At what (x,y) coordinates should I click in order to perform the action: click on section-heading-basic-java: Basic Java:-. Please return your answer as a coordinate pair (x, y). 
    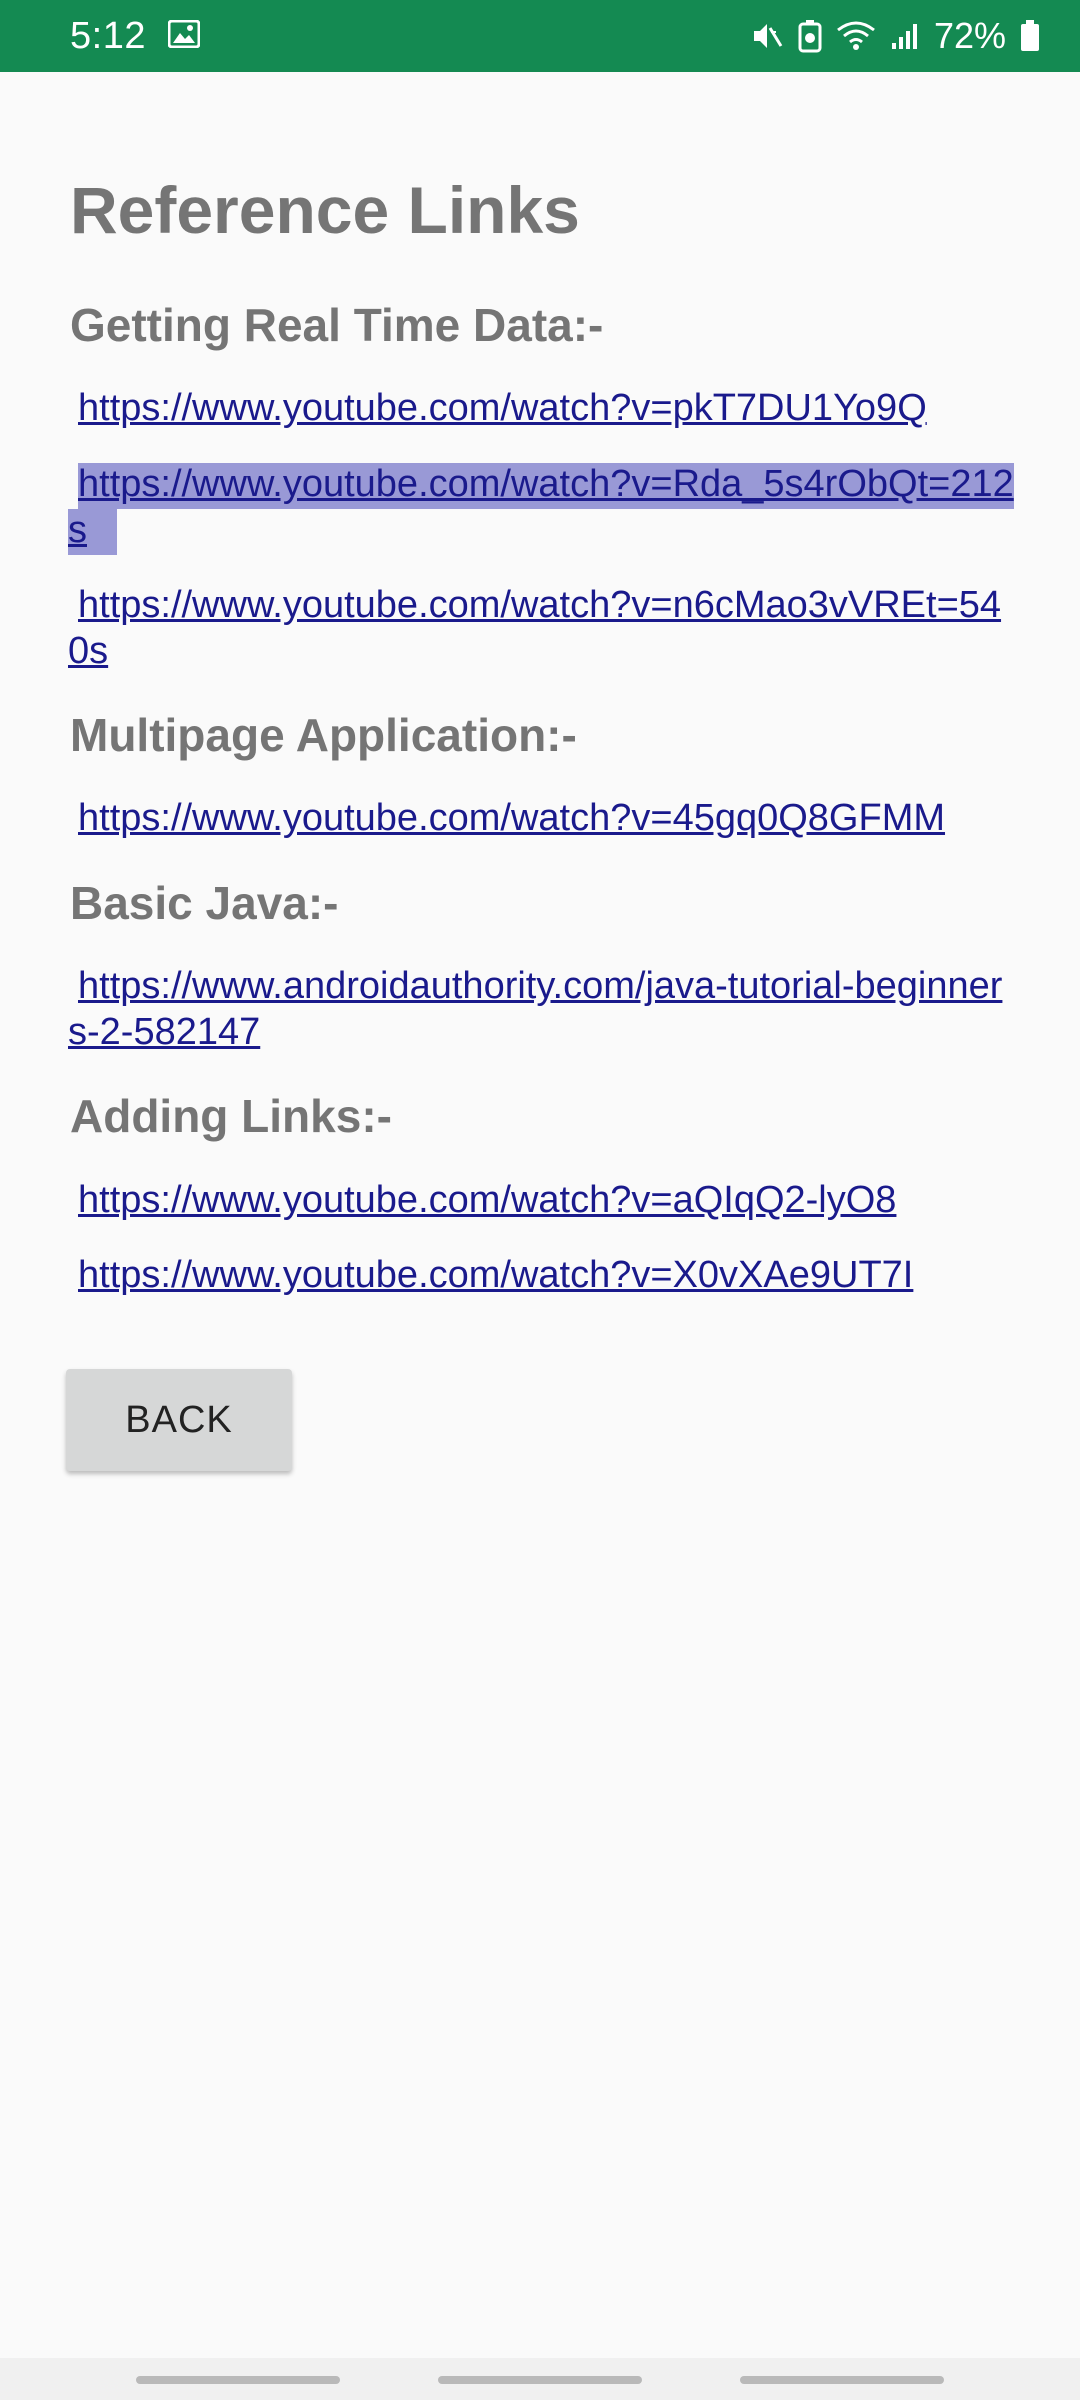
    Looking at the image, I should click on (204, 903).